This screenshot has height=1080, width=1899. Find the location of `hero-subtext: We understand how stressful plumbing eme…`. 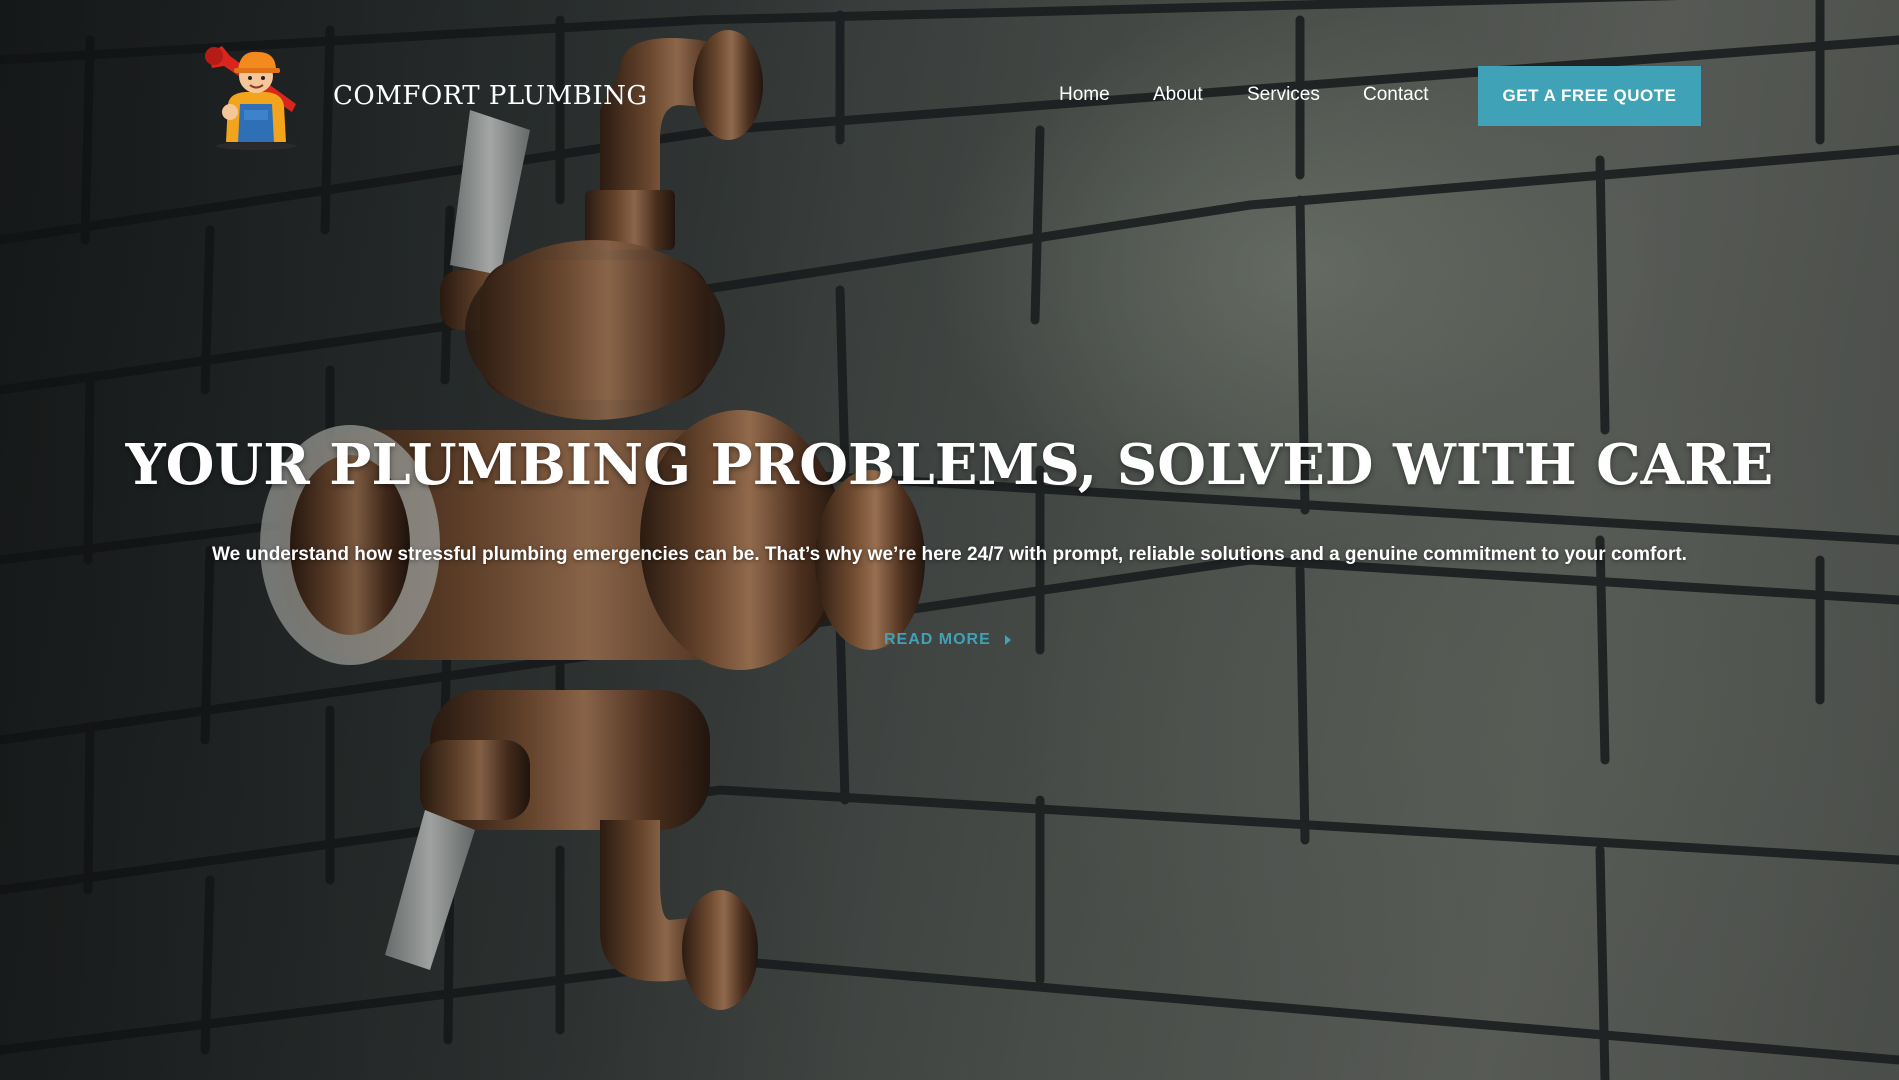

hero-subtext: We understand how stressful plumbing eme… is located at coordinates (949, 554).